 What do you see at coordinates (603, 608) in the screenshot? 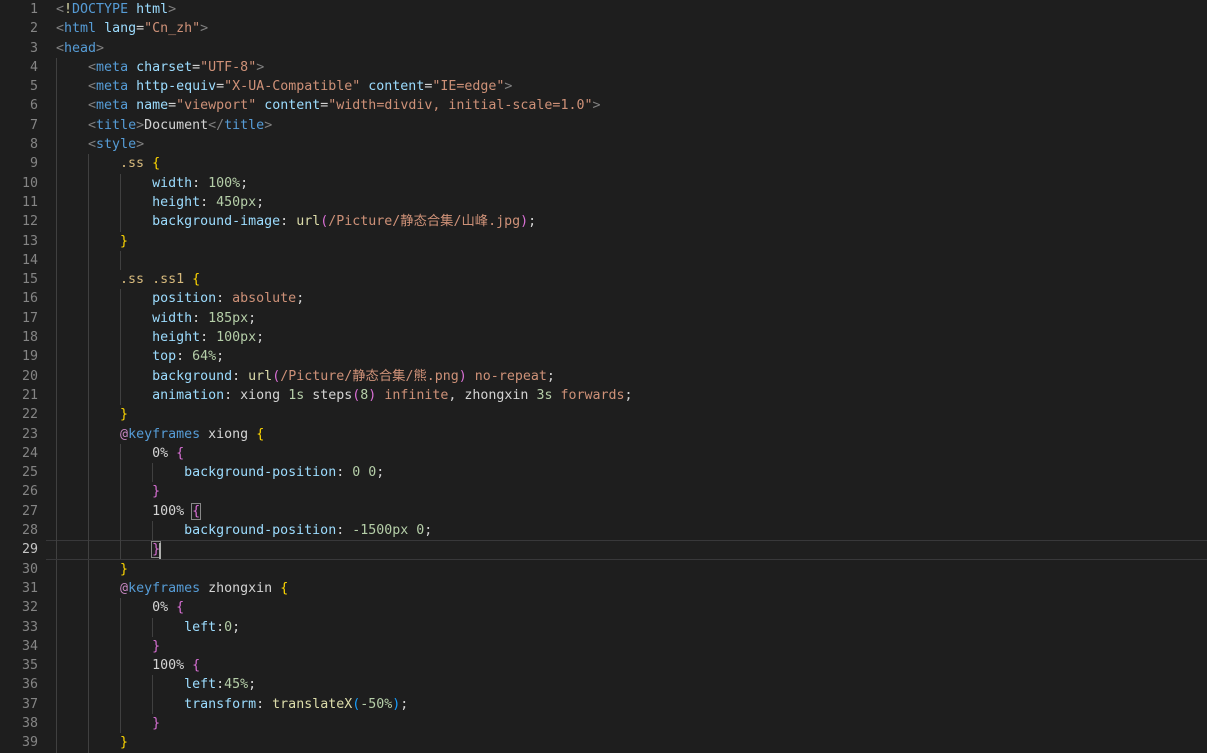
I see `code-line: 32 0% {` at bounding box center [603, 608].